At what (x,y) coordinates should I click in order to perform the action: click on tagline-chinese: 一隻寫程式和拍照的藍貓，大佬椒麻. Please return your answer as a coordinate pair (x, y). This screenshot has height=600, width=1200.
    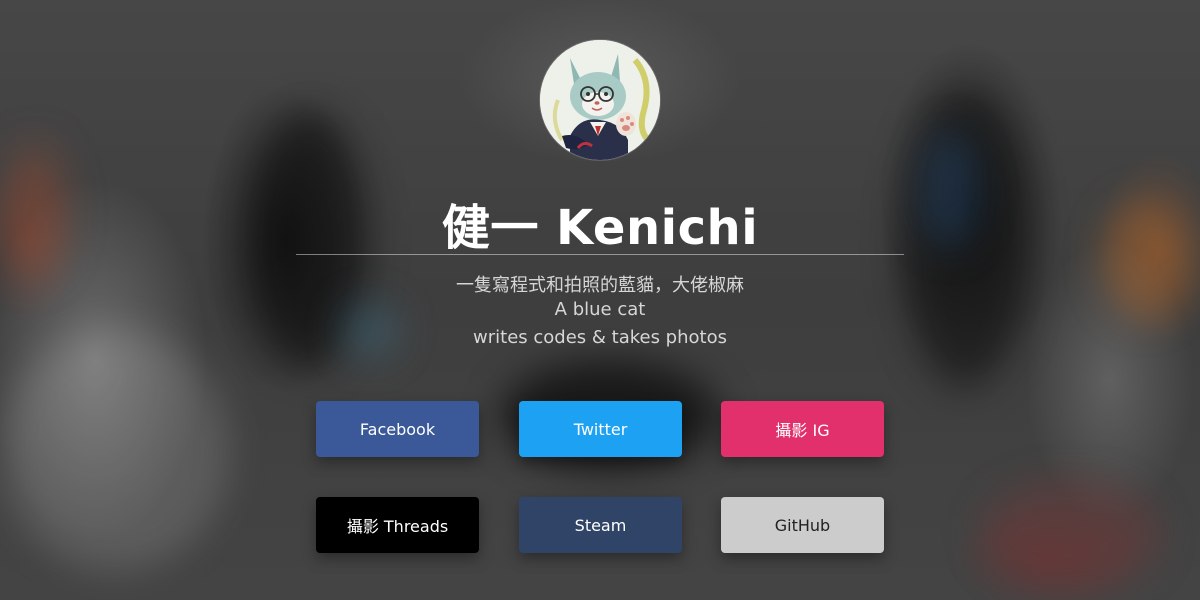
    Looking at the image, I should click on (600, 285).